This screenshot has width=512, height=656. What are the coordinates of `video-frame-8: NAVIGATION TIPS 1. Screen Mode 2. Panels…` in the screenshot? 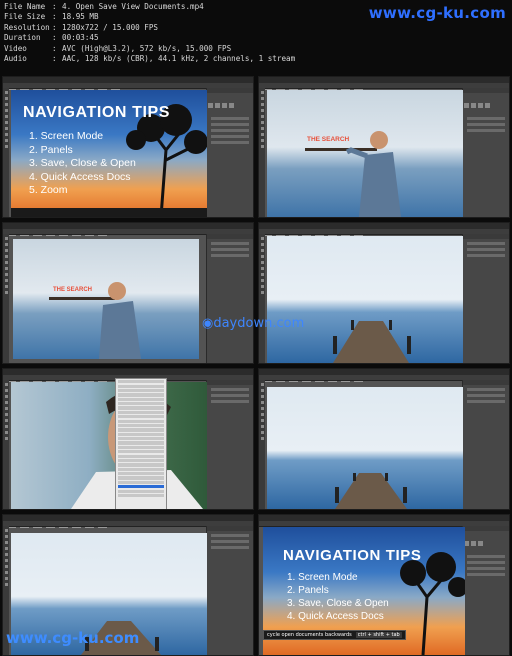 It's located at (384, 585).